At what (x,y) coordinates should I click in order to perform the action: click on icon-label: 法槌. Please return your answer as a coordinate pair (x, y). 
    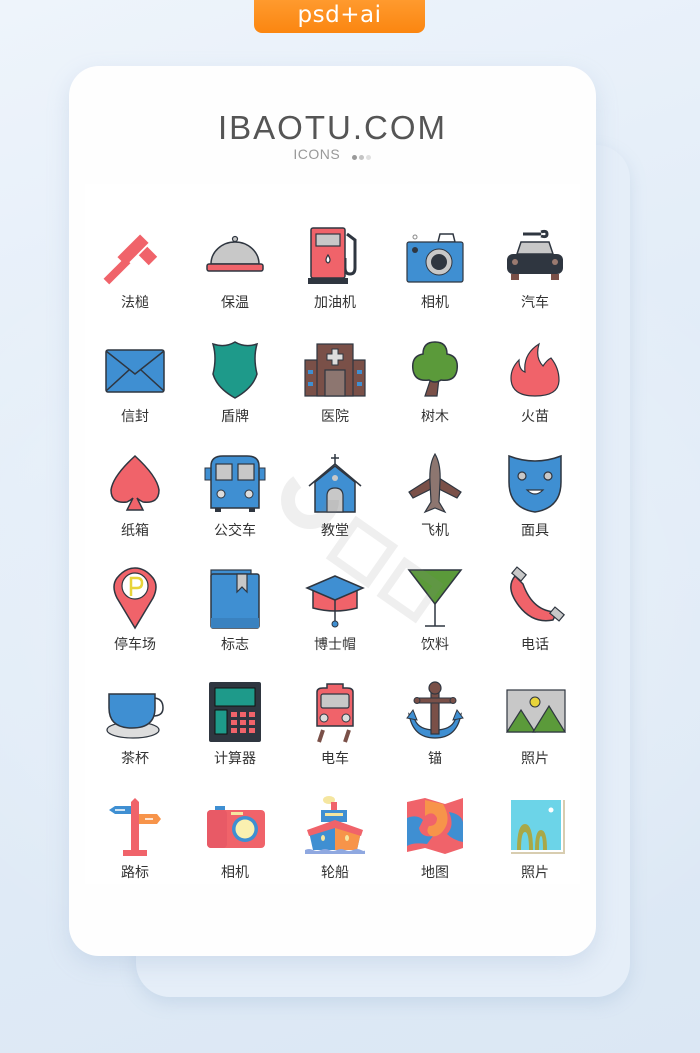
    Looking at the image, I should click on (135, 303).